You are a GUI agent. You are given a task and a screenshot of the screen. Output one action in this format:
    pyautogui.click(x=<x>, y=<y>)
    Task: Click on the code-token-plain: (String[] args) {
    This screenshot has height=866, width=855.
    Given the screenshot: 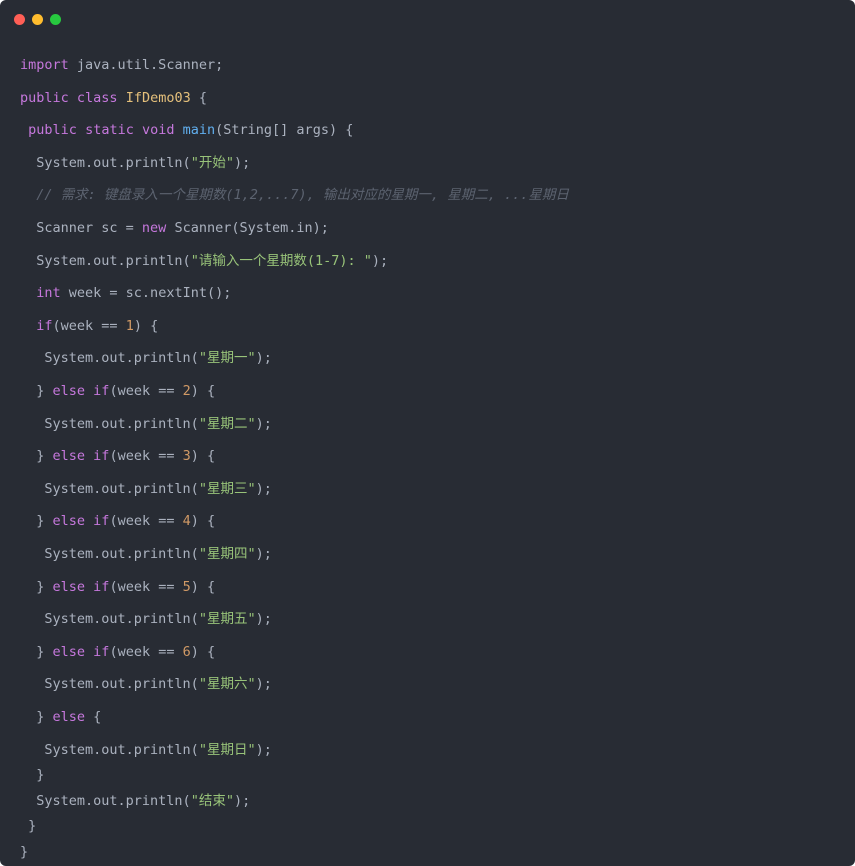 What is the action you would take?
    pyautogui.click(x=284, y=130)
    